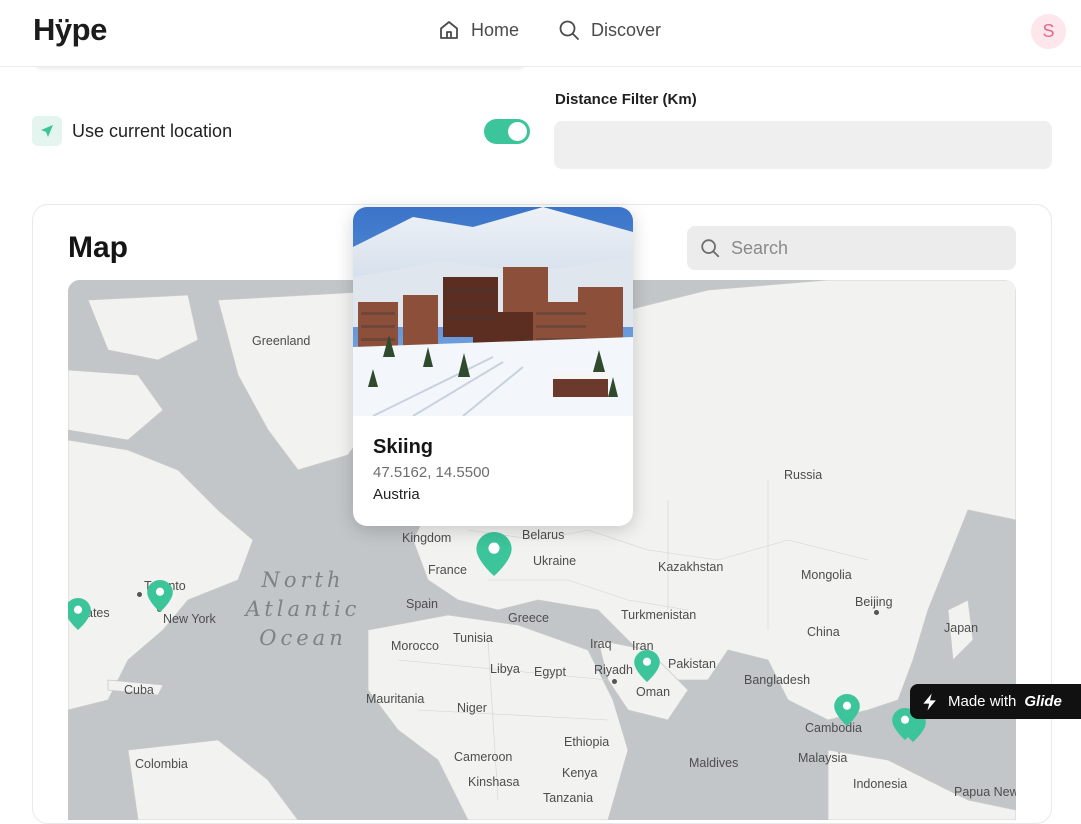 This screenshot has height=824, width=1081. What do you see at coordinates (403, 447) in the screenshot?
I see `place-title: Skiing` at bounding box center [403, 447].